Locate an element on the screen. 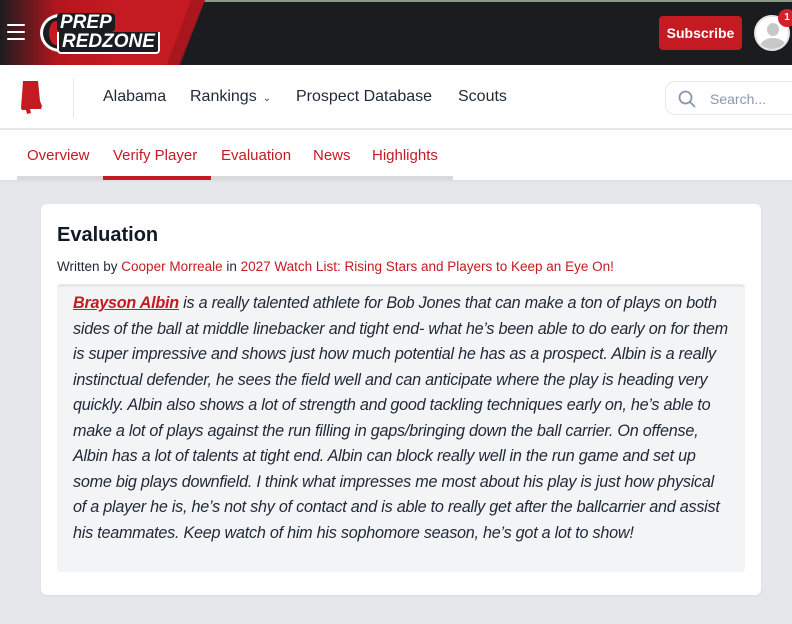  tab-news: News is located at coordinates (332, 156).